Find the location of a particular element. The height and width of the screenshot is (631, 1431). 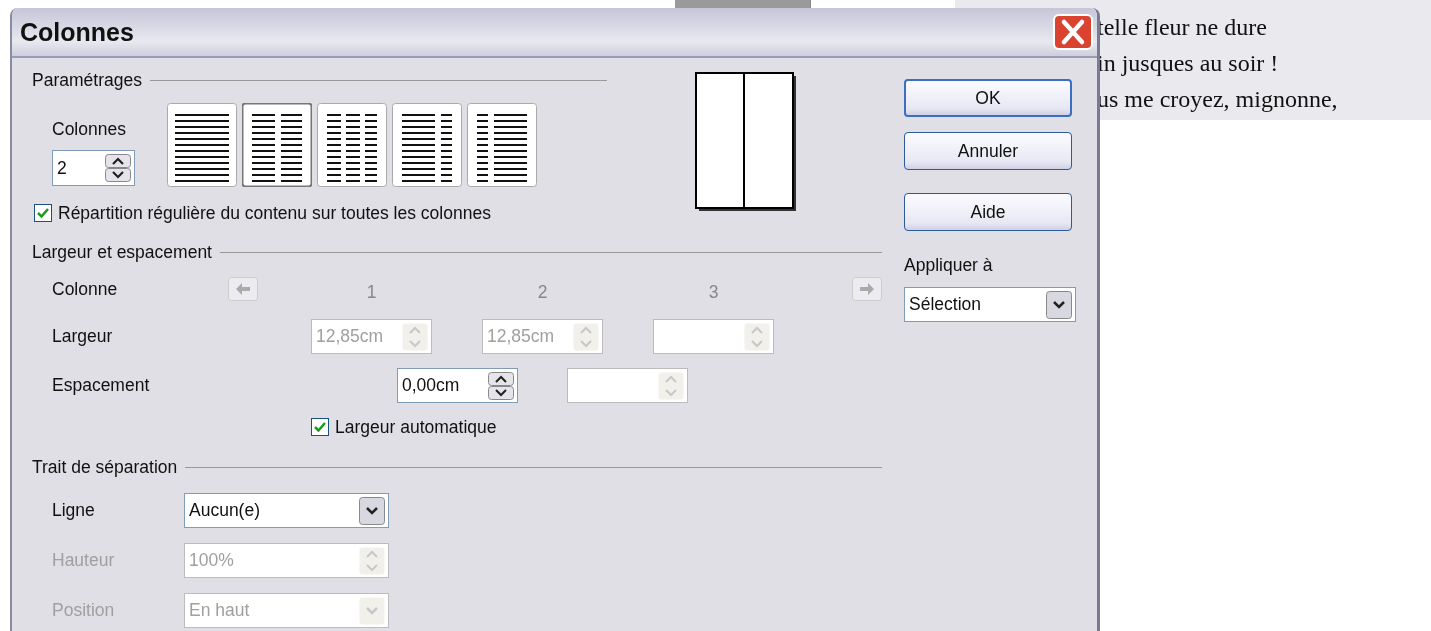

width-label: Largeur is located at coordinates (83, 336).